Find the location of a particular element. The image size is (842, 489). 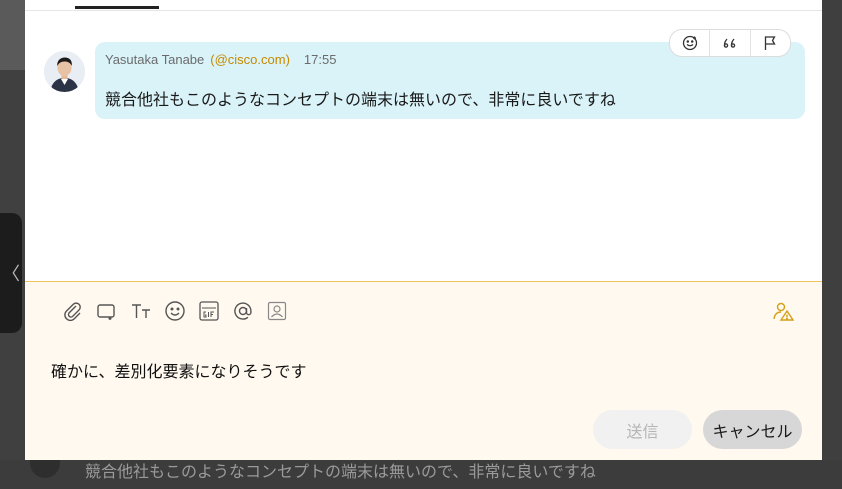

message-actions is located at coordinates (730, 43).